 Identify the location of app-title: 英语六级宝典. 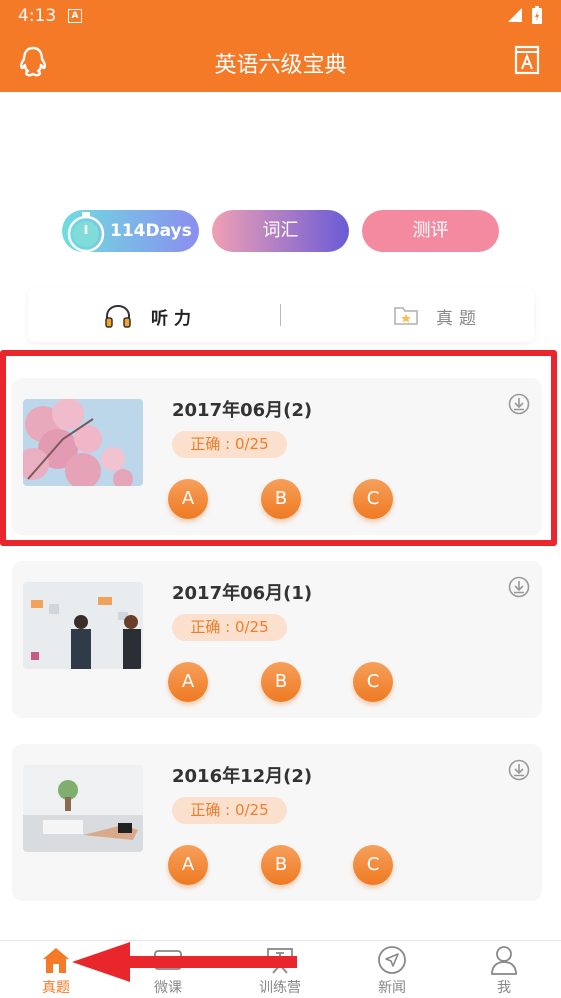
(280, 65).